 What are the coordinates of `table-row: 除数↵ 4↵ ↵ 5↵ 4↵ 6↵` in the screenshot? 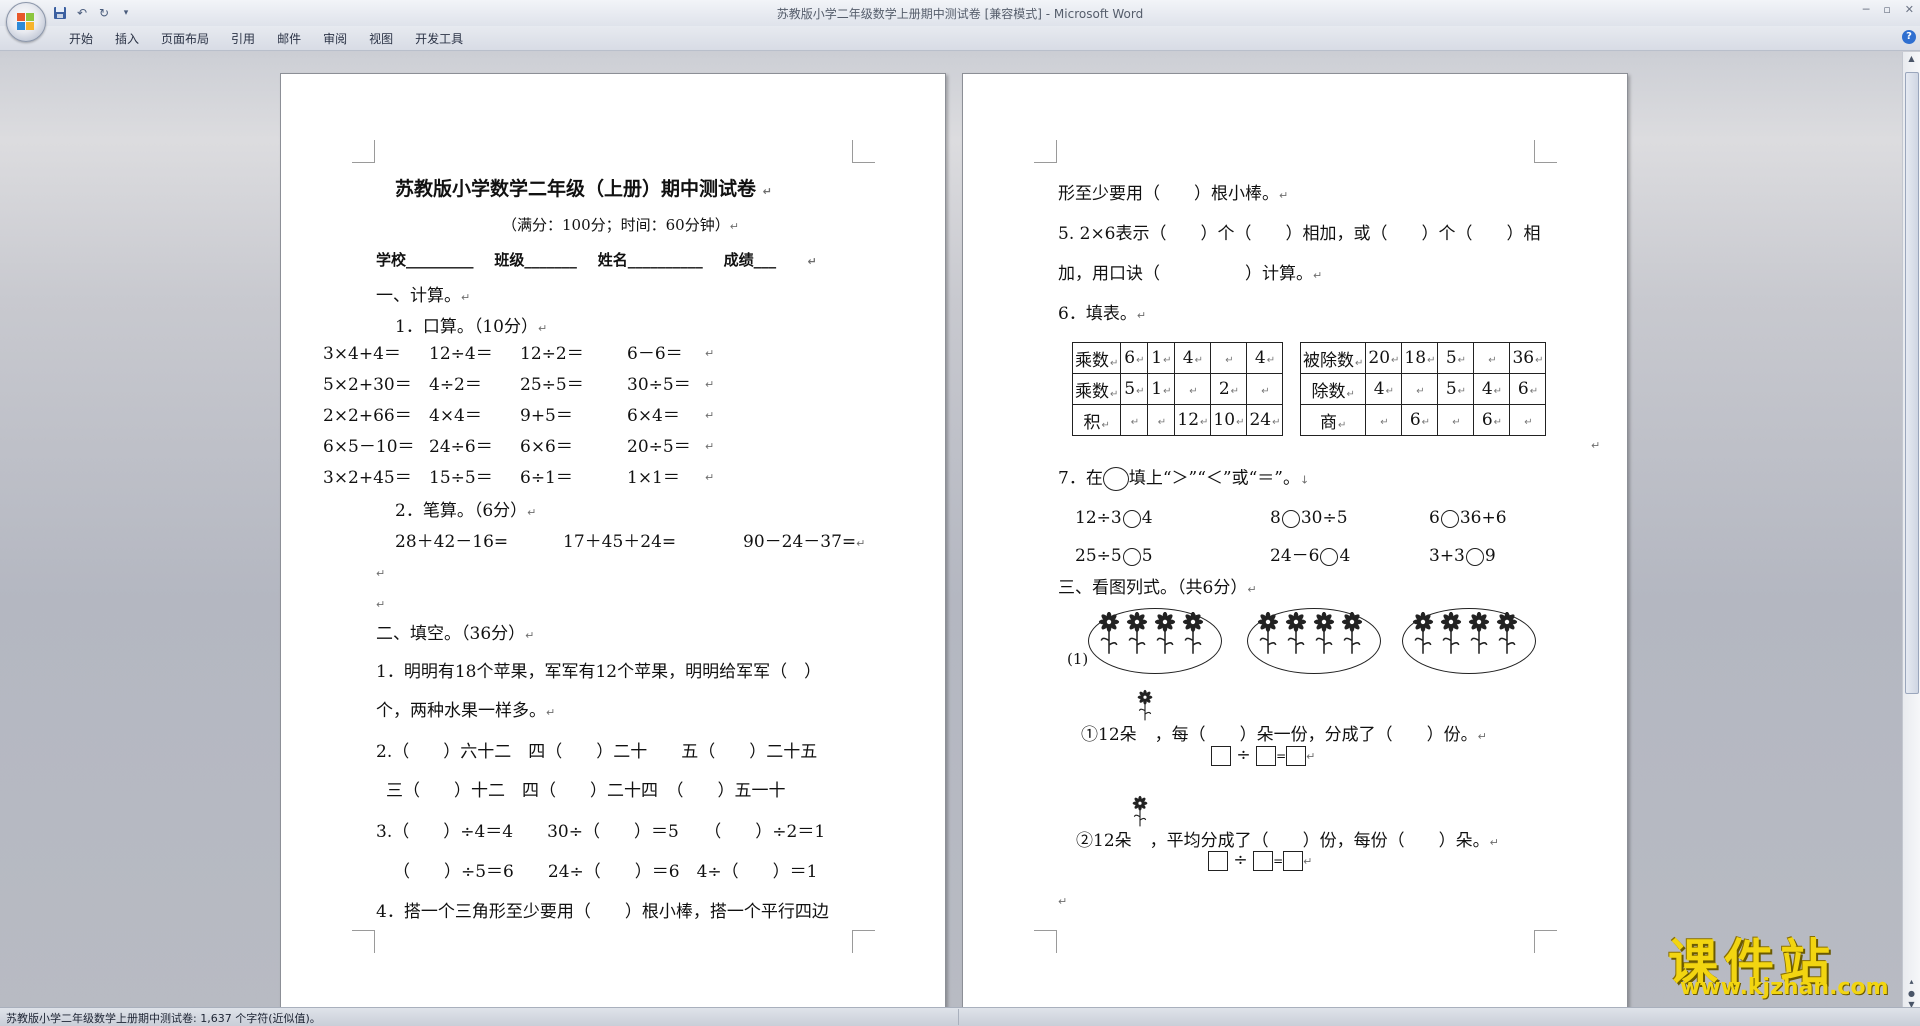 It's located at (1423, 389).